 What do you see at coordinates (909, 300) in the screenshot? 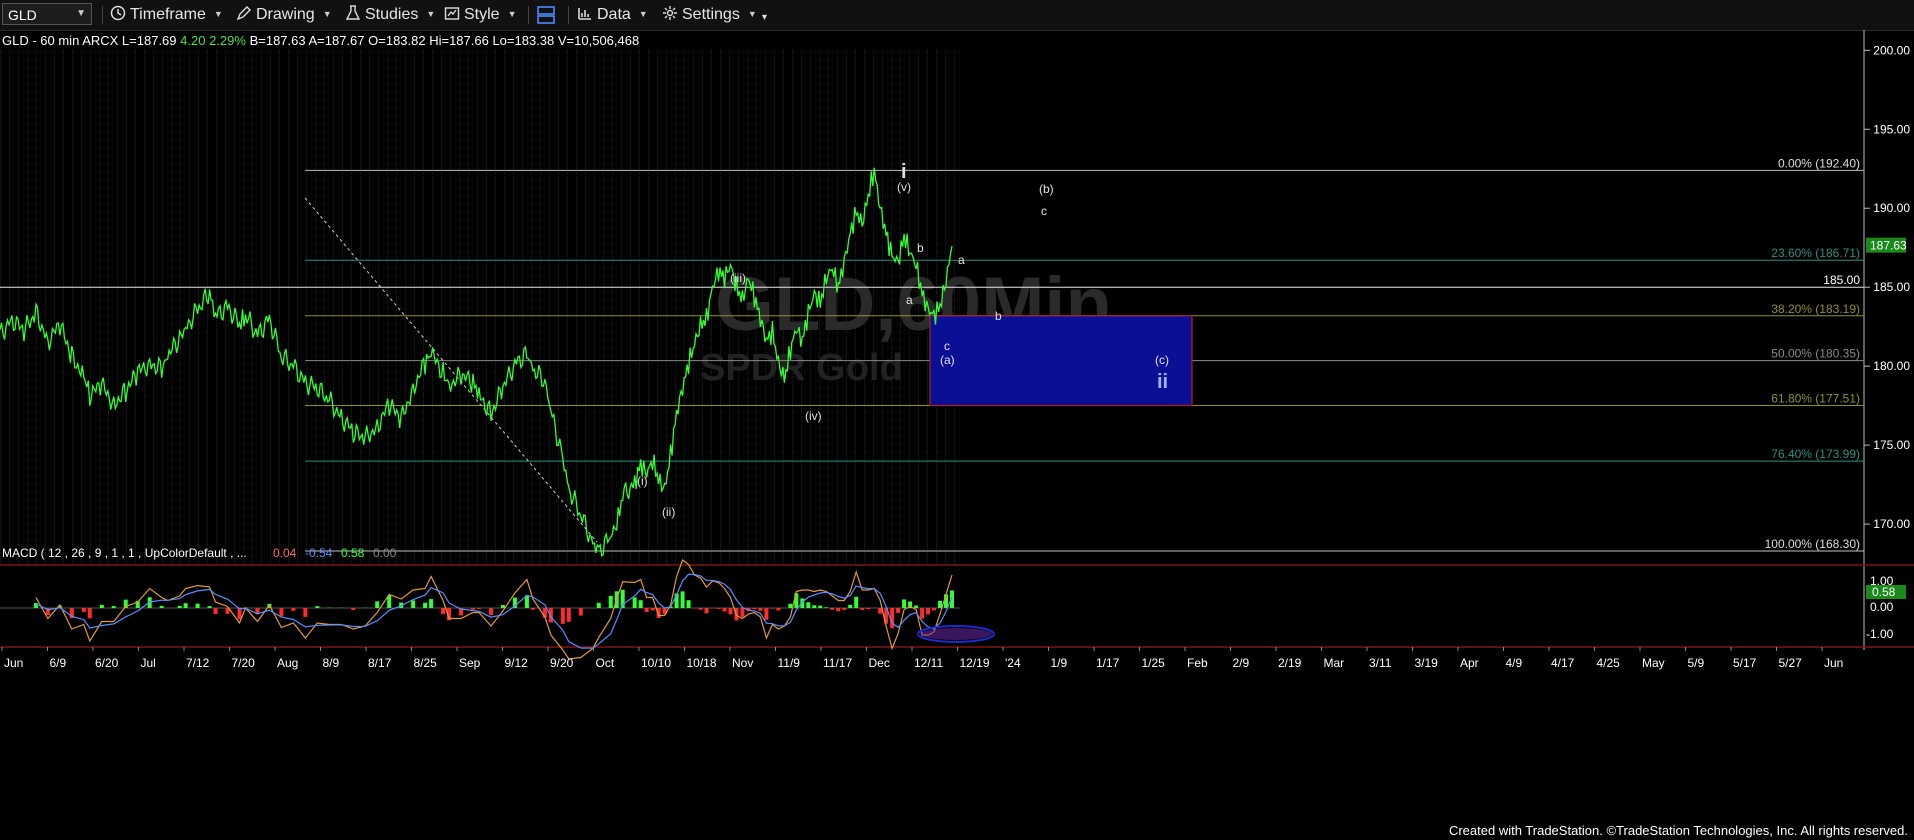
I see `wave-label: a` at bounding box center [909, 300].